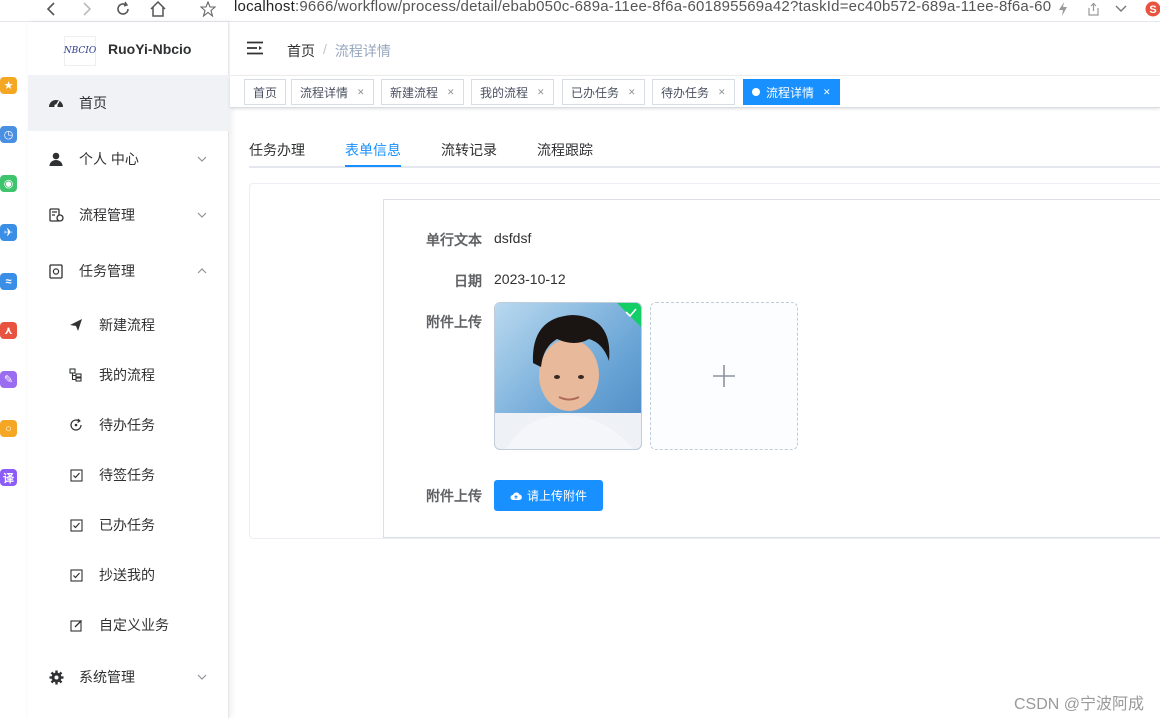  Describe the element at coordinates (8, 477) in the screenshot. I see `translate-app-icon: 译` at that location.